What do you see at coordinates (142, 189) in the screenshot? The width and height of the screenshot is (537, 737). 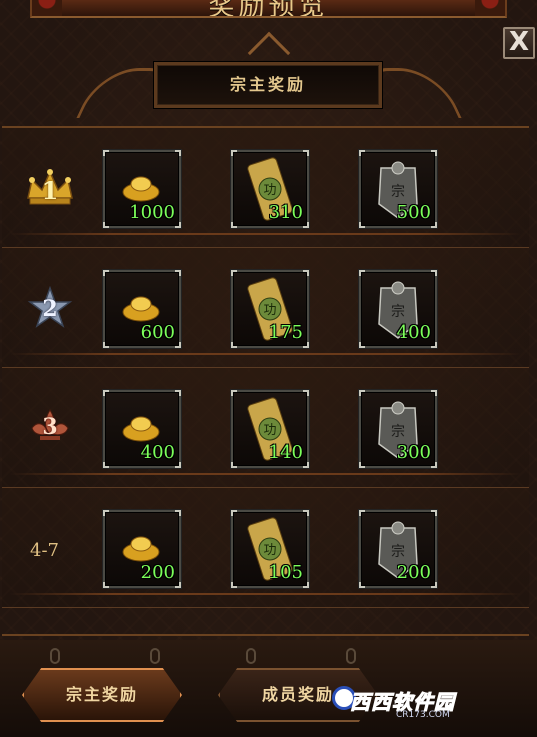 I see `reward-slot-gold: 1000` at bounding box center [142, 189].